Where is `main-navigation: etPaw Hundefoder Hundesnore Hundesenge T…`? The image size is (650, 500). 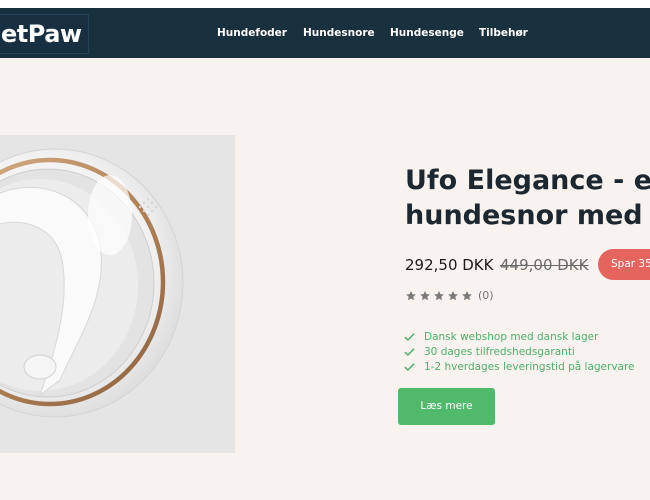
main-navigation: etPaw Hundefoder Hundesnore Hundesenge T… is located at coordinates (325, 33).